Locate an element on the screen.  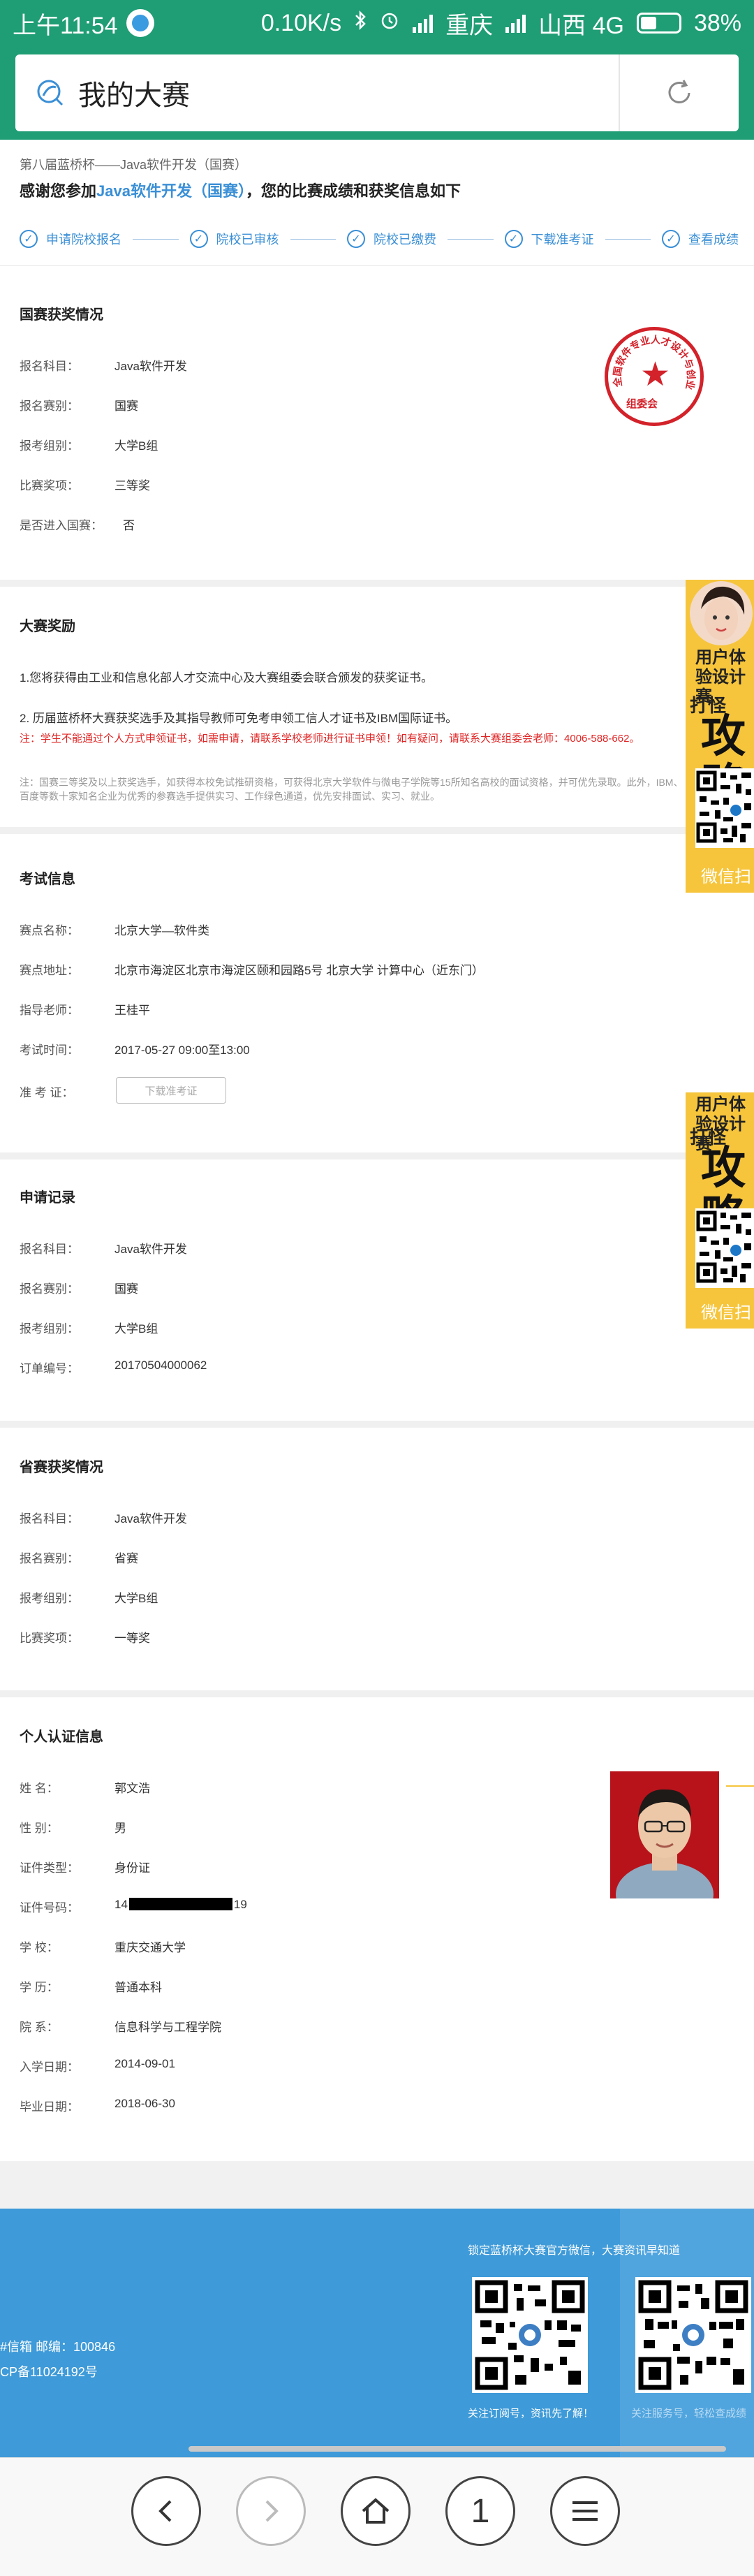
row-label: 指导老师： is located at coordinates (49, 1010).